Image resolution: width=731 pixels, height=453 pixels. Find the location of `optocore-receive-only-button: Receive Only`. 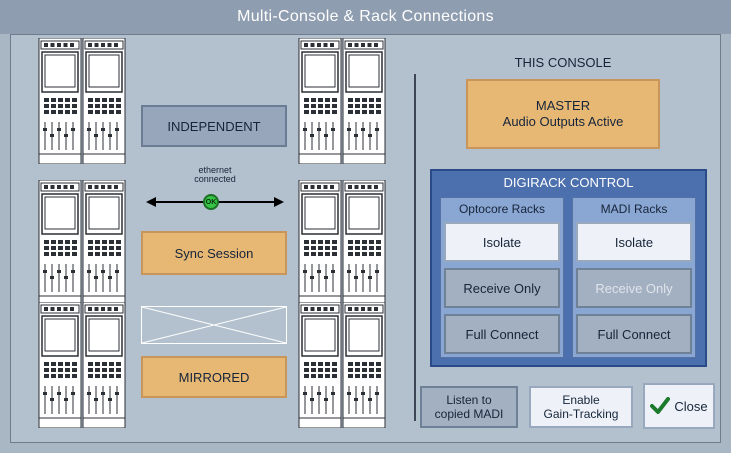

optocore-receive-only-button: Receive Only is located at coordinates (502, 288).